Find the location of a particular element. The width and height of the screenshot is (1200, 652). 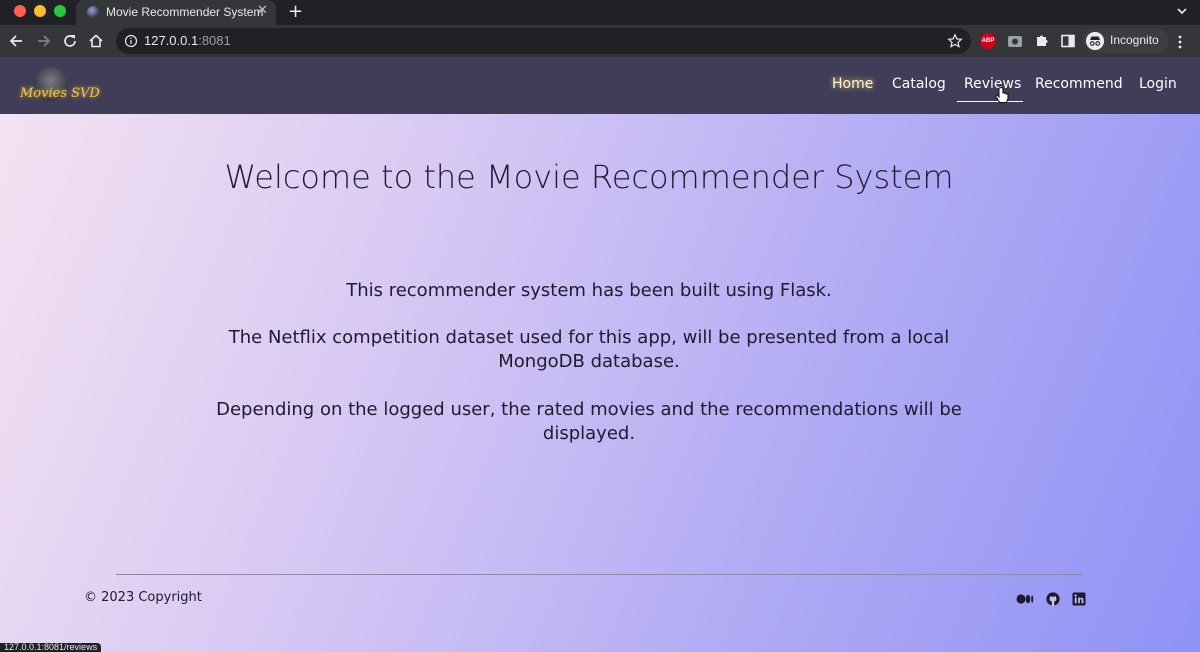

incognito-icon is located at coordinates (1095, 41).